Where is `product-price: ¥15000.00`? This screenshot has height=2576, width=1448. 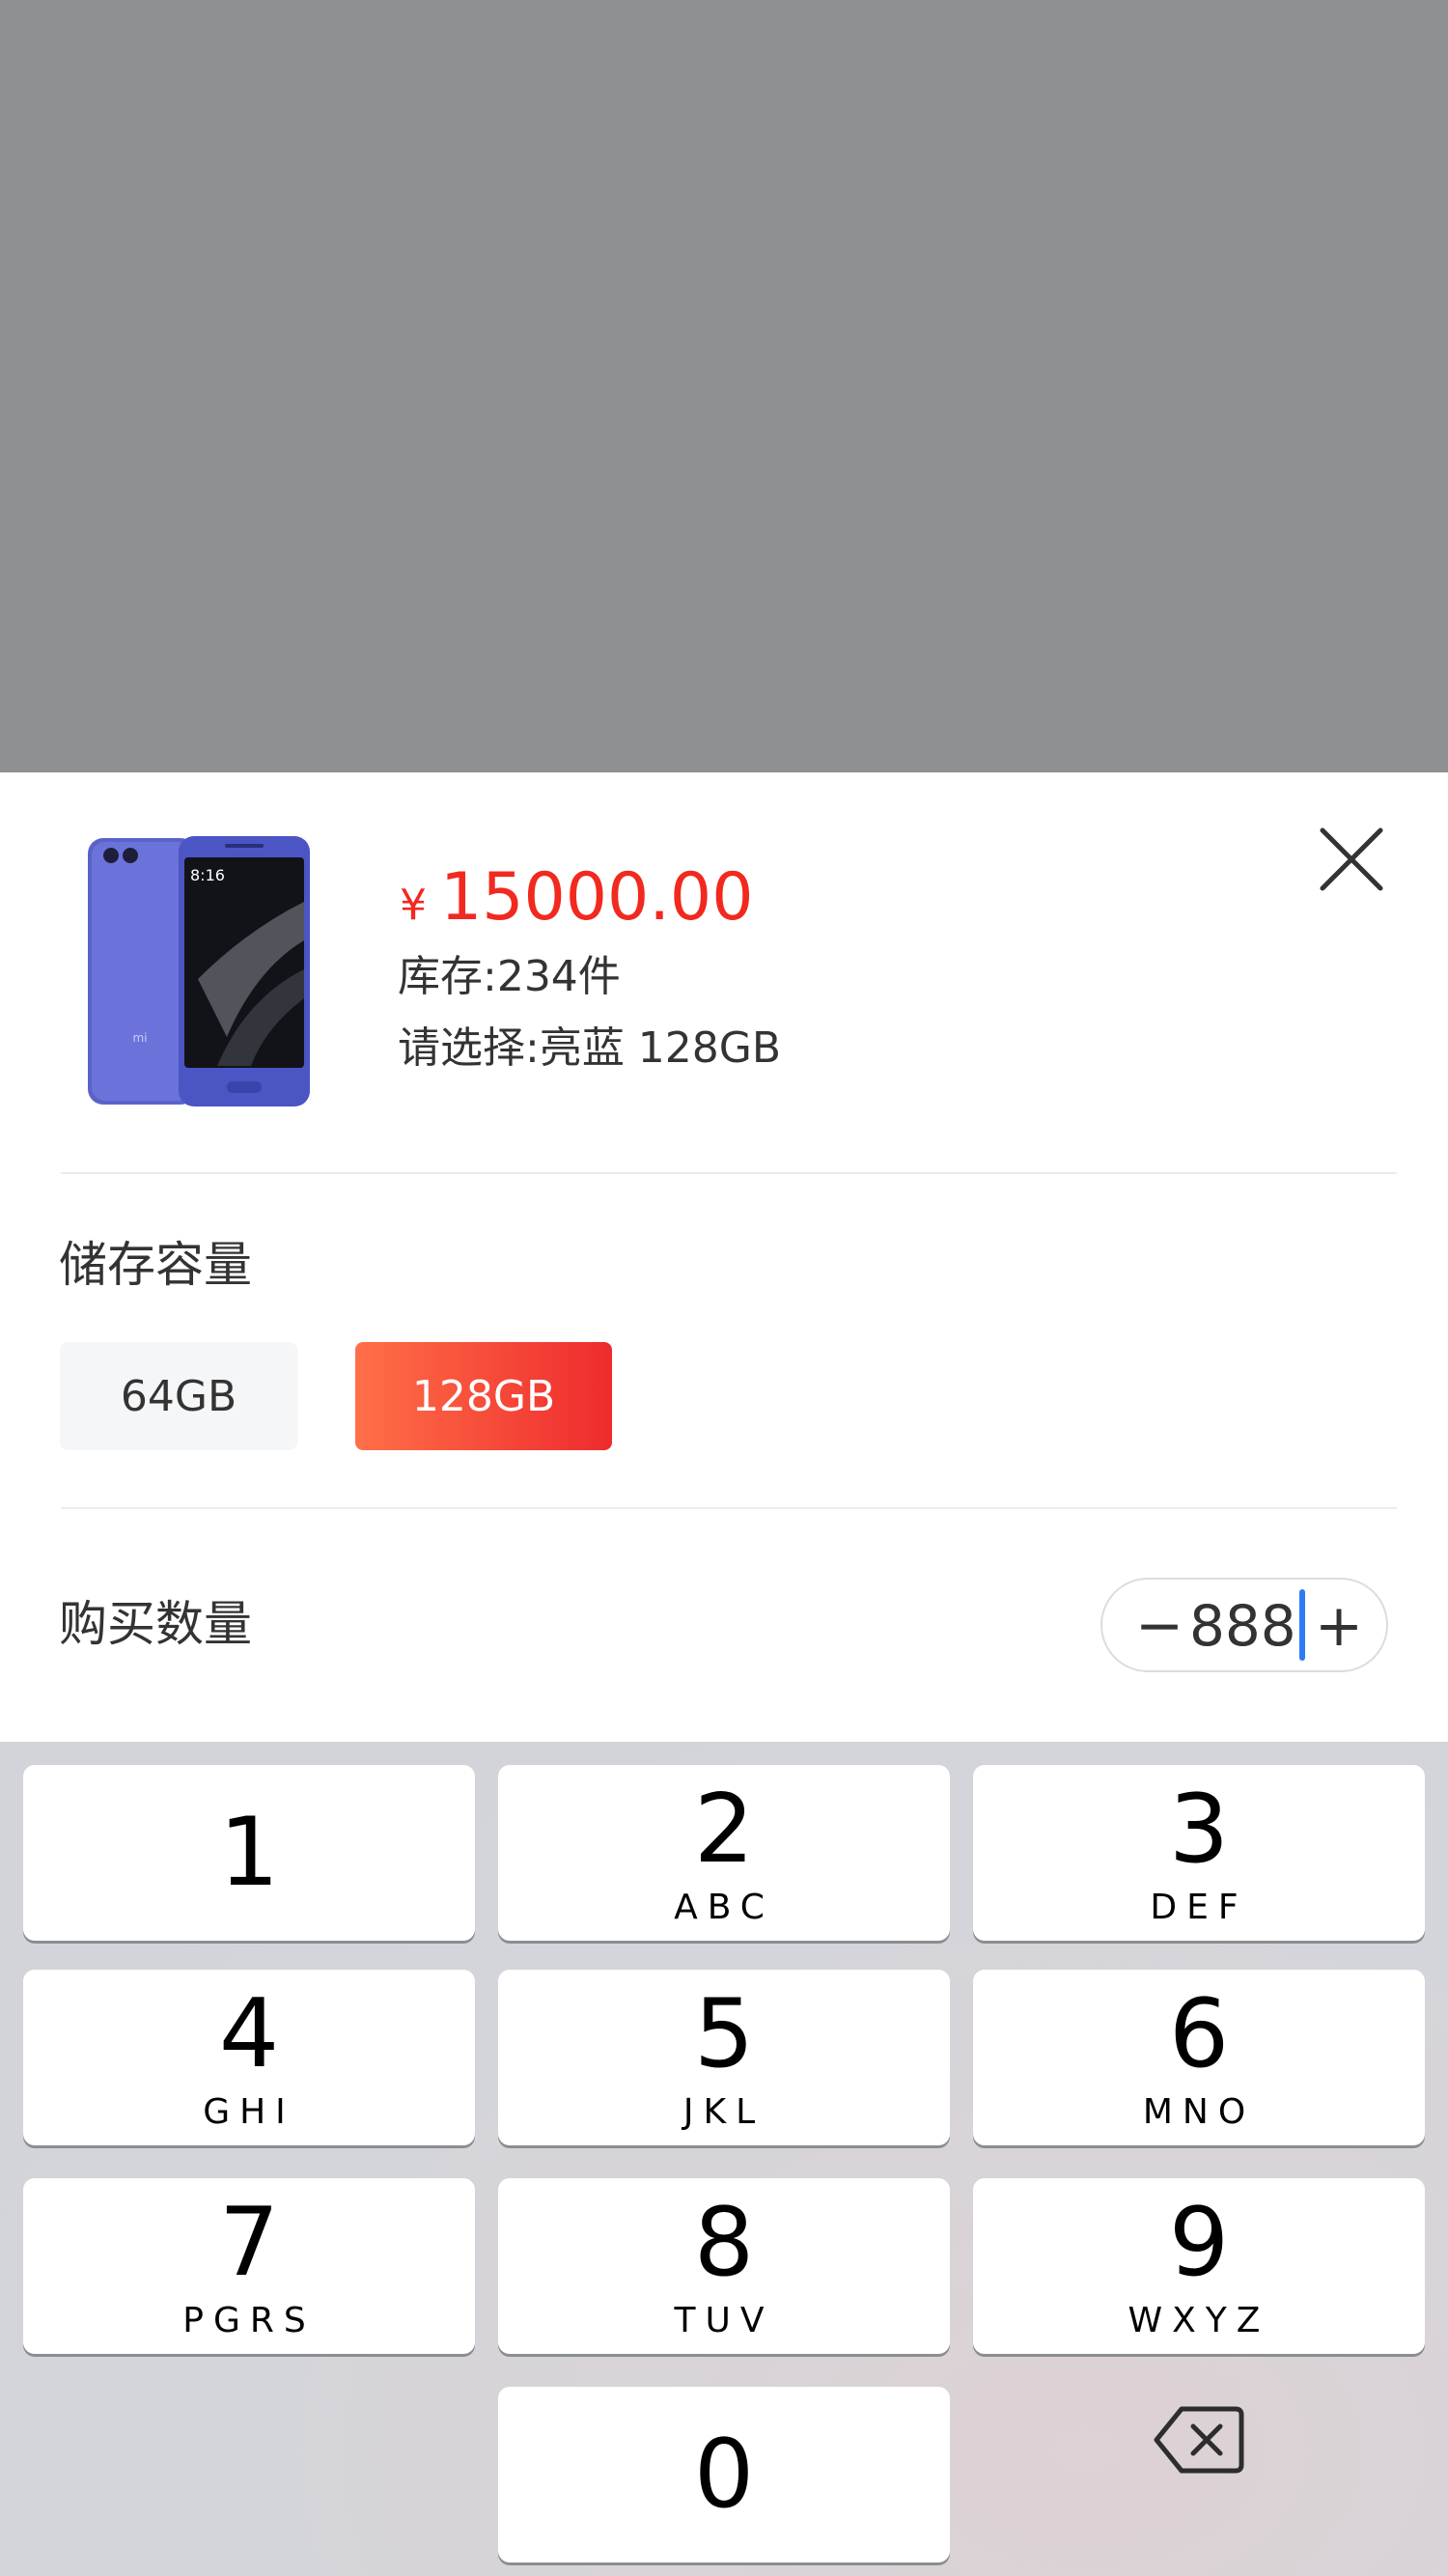
product-price: ¥15000.00 is located at coordinates (577, 902).